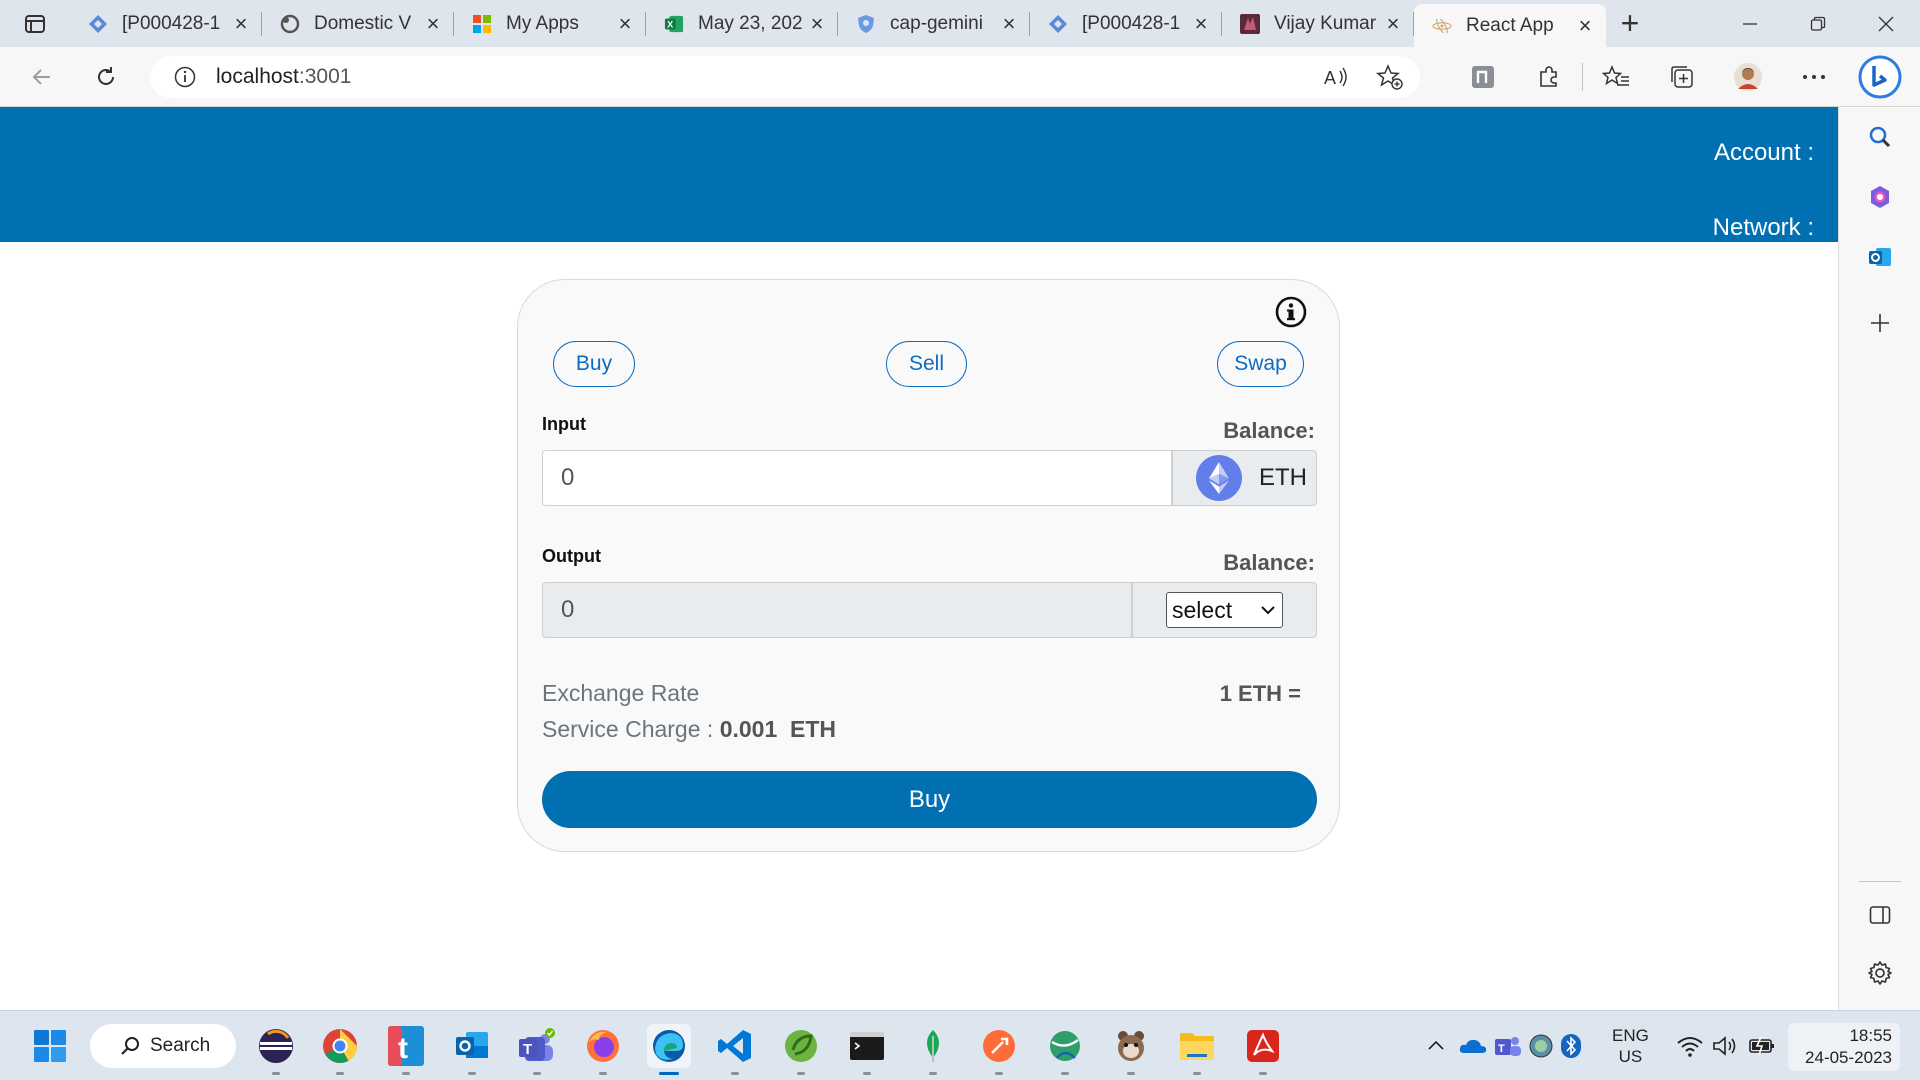  Describe the element at coordinates (106, 77) in the screenshot. I see `refresh-button` at that location.